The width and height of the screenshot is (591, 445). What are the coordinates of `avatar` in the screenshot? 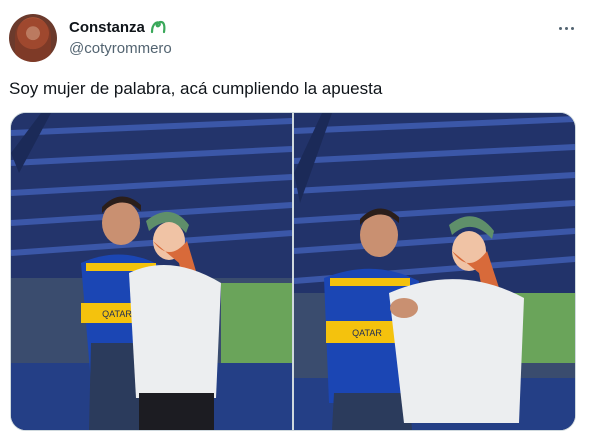 It's located at (33, 38).